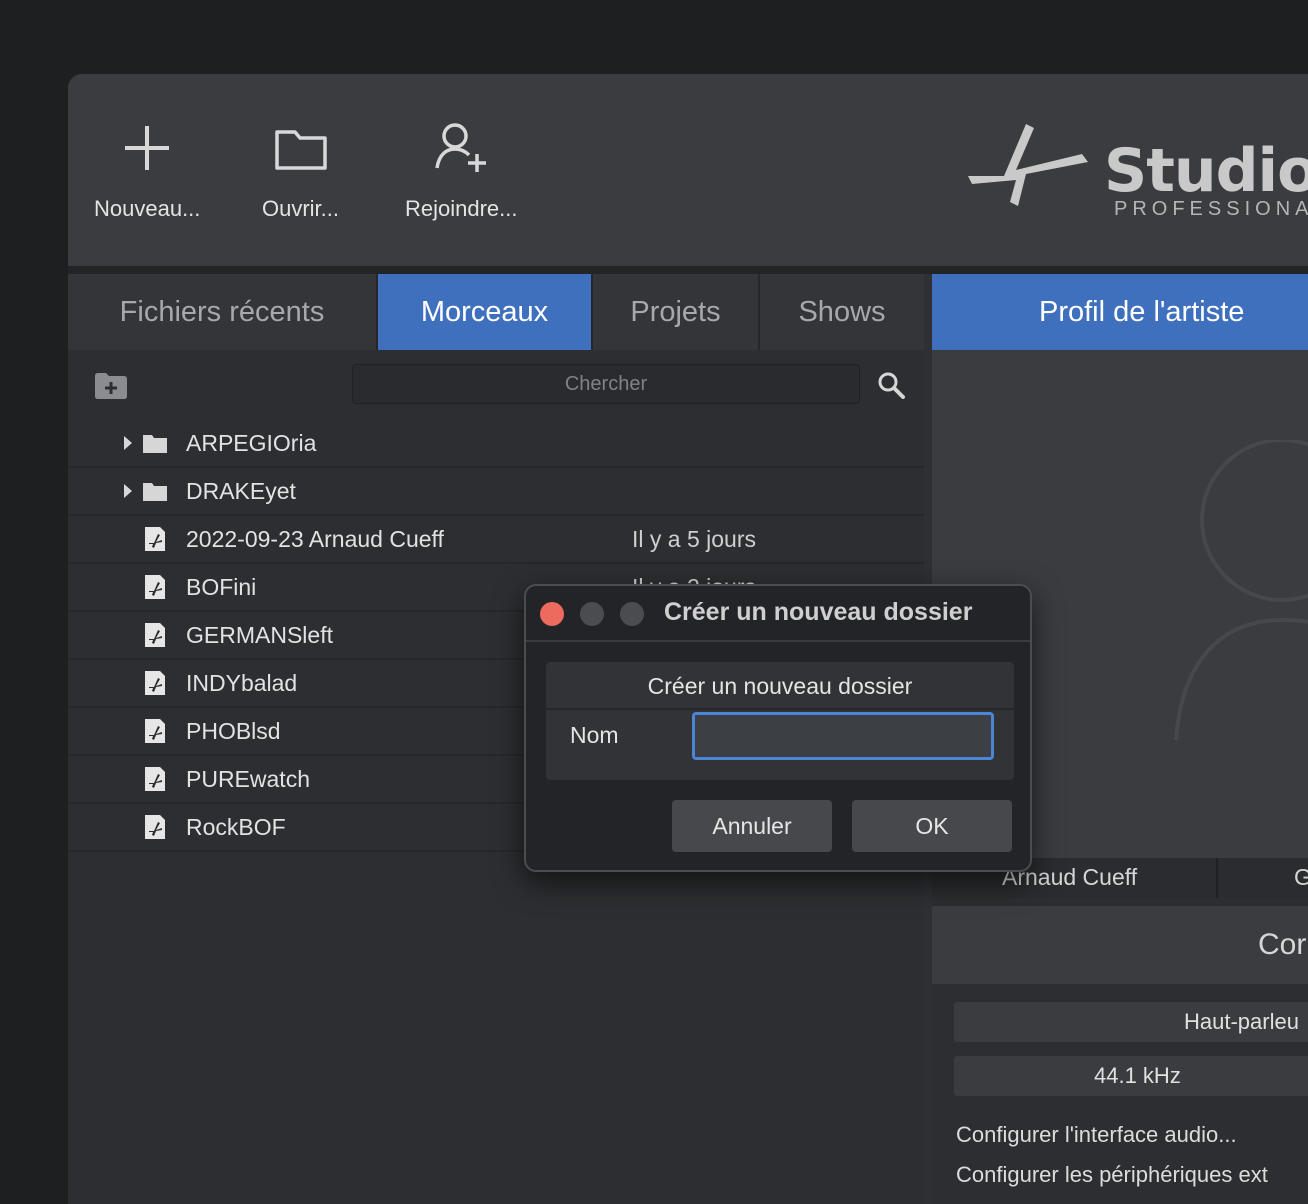  What do you see at coordinates (496, 540) in the screenshot?
I see `list-item: 2022-09-23 Arnaud Cueff Il y a 5 jours` at bounding box center [496, 540].